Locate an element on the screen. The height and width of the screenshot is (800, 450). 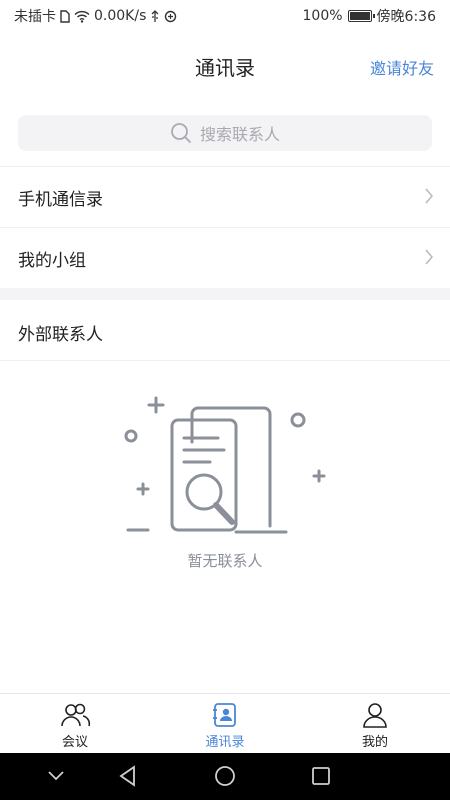
bottom-tab-bar: 会议 通讯录 我的 is located at coordinates (225, 723).